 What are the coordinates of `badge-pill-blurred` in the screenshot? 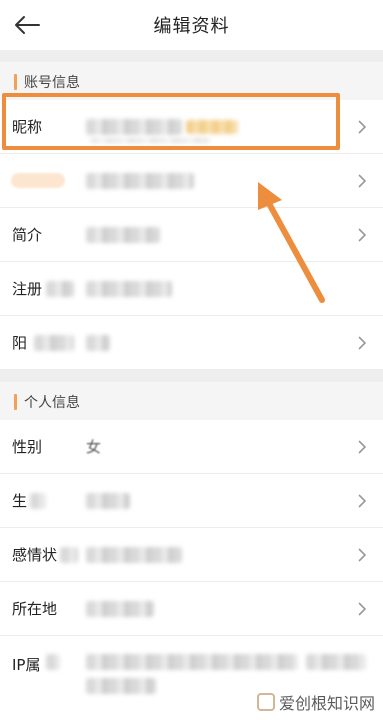 It's located at (38, 180).